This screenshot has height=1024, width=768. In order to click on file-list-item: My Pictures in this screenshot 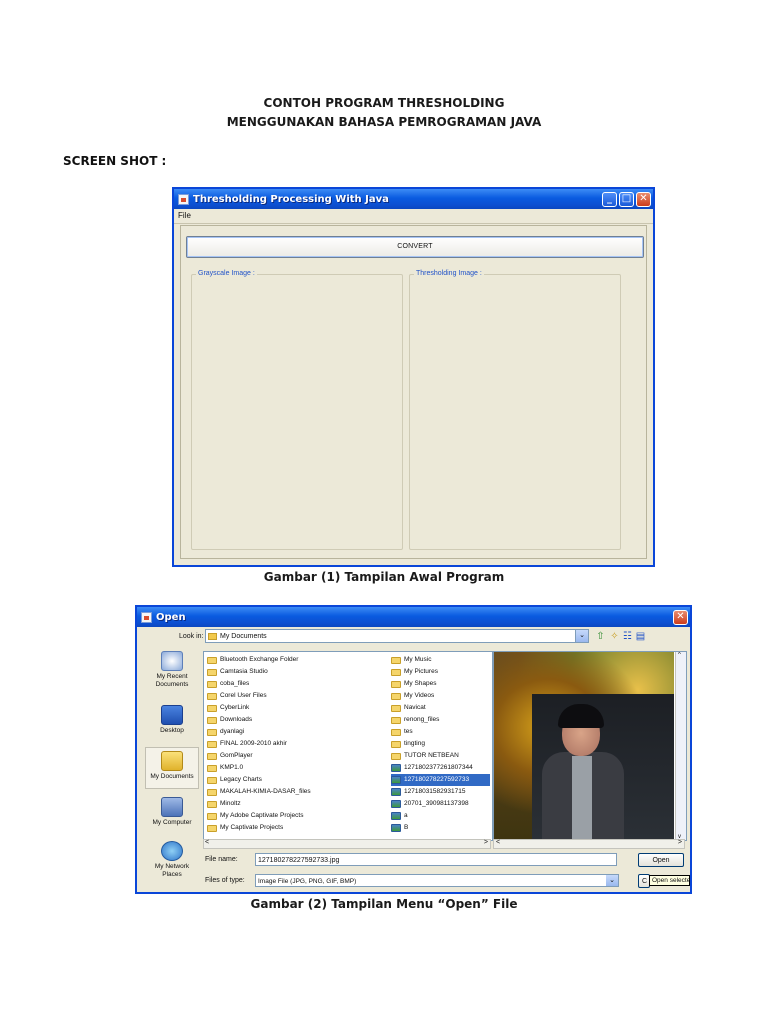, I will do `click(440, 672)`.